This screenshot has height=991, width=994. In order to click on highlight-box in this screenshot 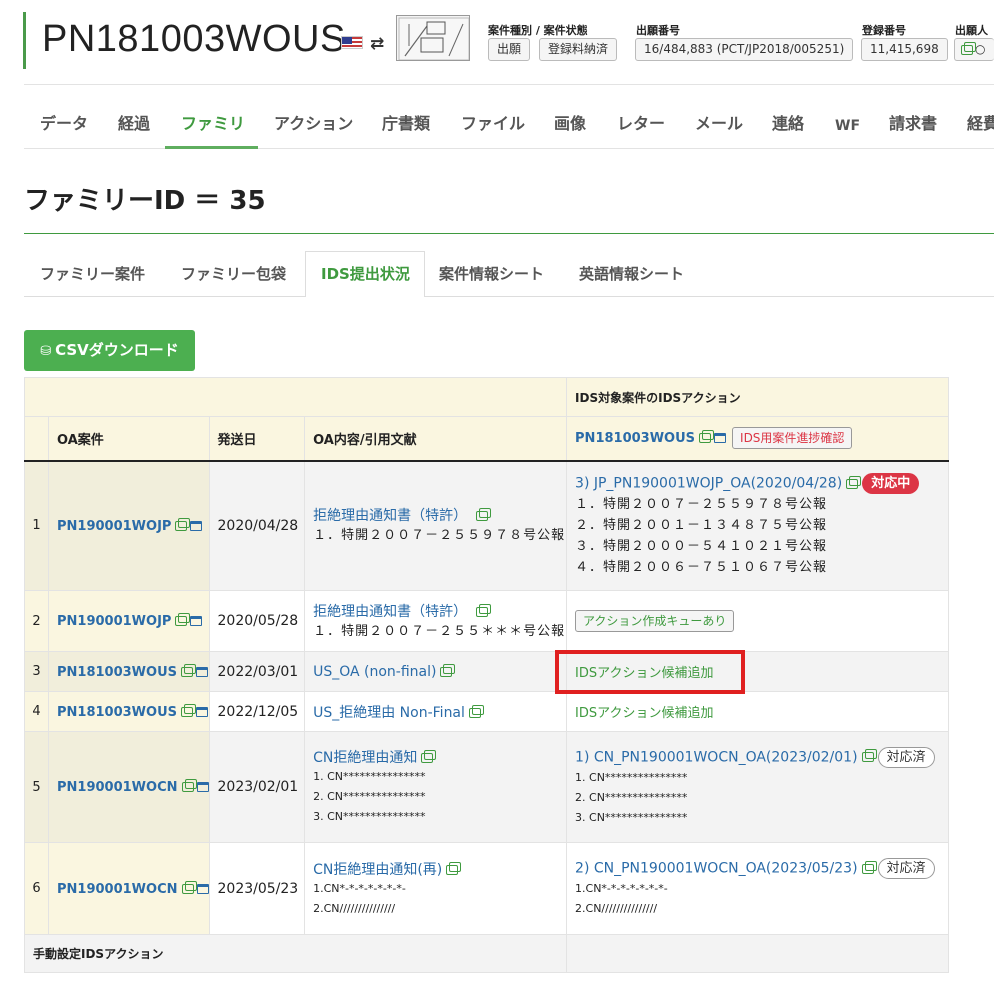, I will do `click(650, 672)`.